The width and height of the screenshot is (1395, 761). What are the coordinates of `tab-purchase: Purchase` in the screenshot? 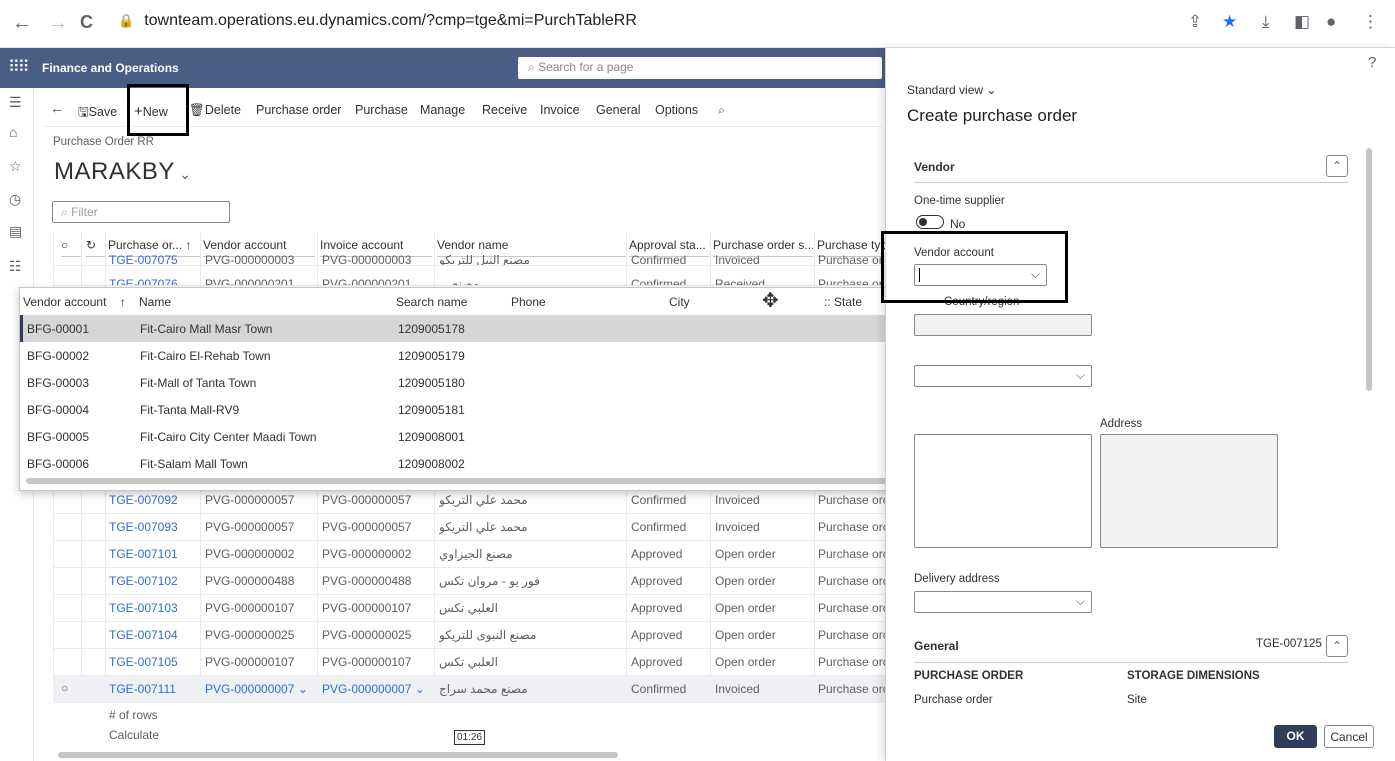 It's located at (381, 110).